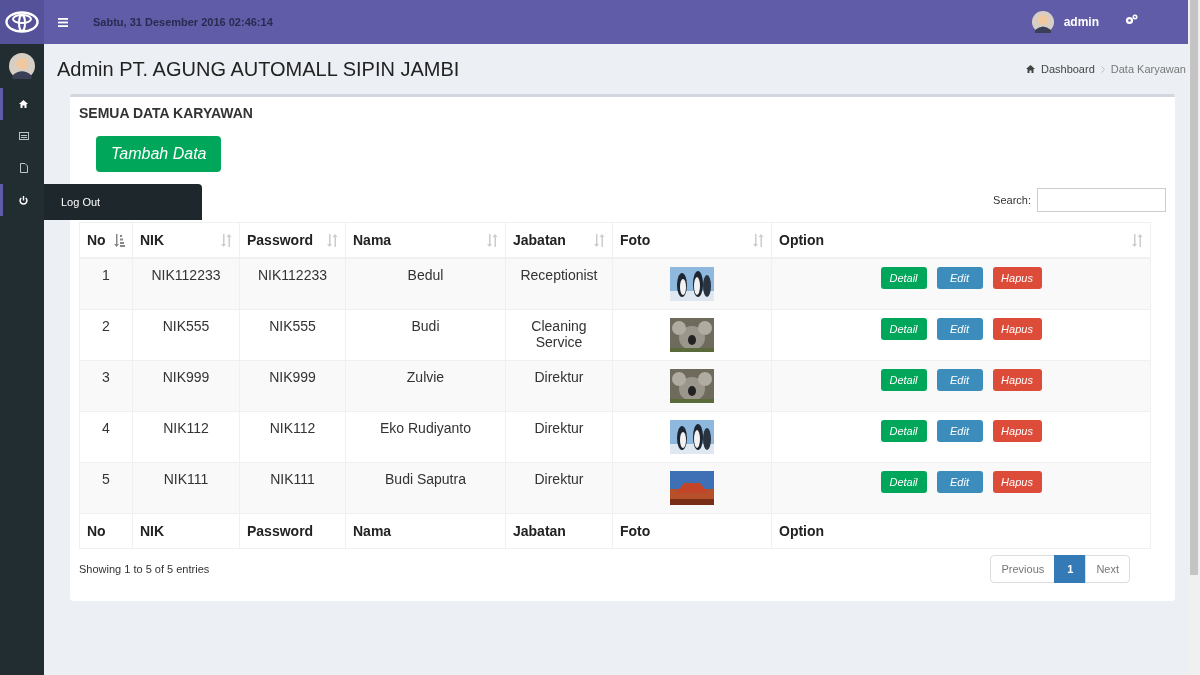 The image size is (1200, 675). Describe the element at coordinates (1023, 569) in the screenshot. I see `pagination-button: Previous` at that location.